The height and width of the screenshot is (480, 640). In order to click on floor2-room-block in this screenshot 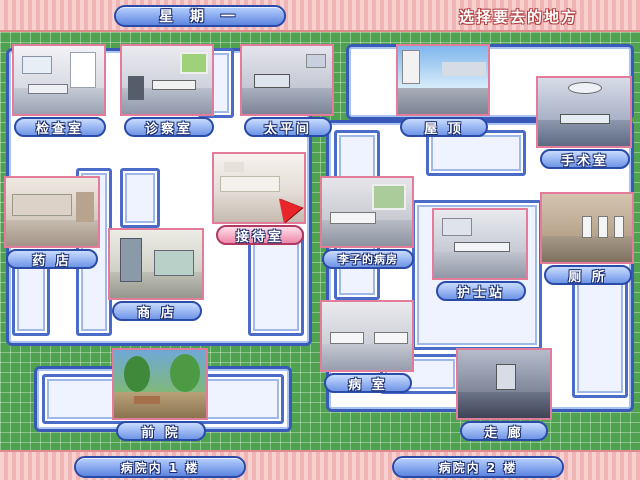, I will do `click(600, 335)`.